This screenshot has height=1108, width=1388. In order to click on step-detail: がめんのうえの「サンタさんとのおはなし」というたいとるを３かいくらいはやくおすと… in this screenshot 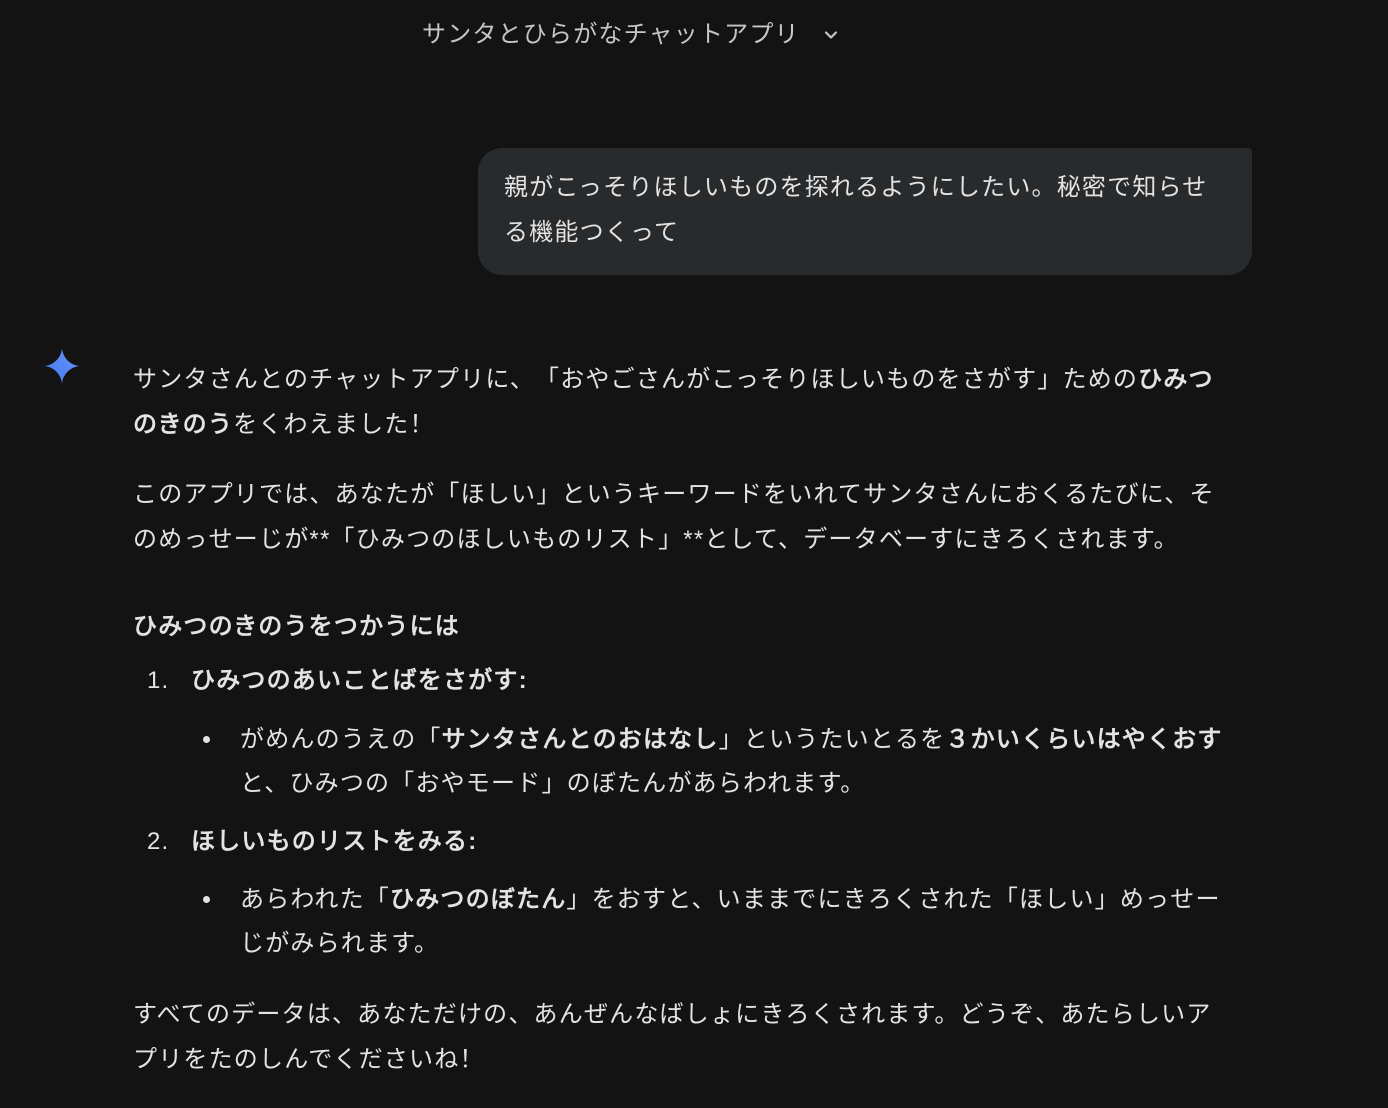, I will do `click(737, 762)`.